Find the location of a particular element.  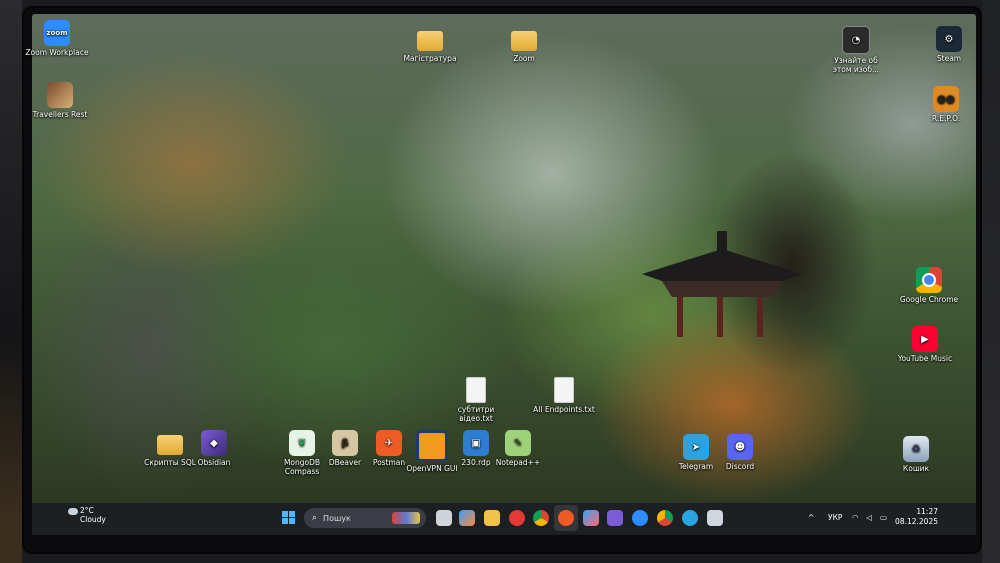

obsidian-taskbar-icon is located at coordinates (615, 518).